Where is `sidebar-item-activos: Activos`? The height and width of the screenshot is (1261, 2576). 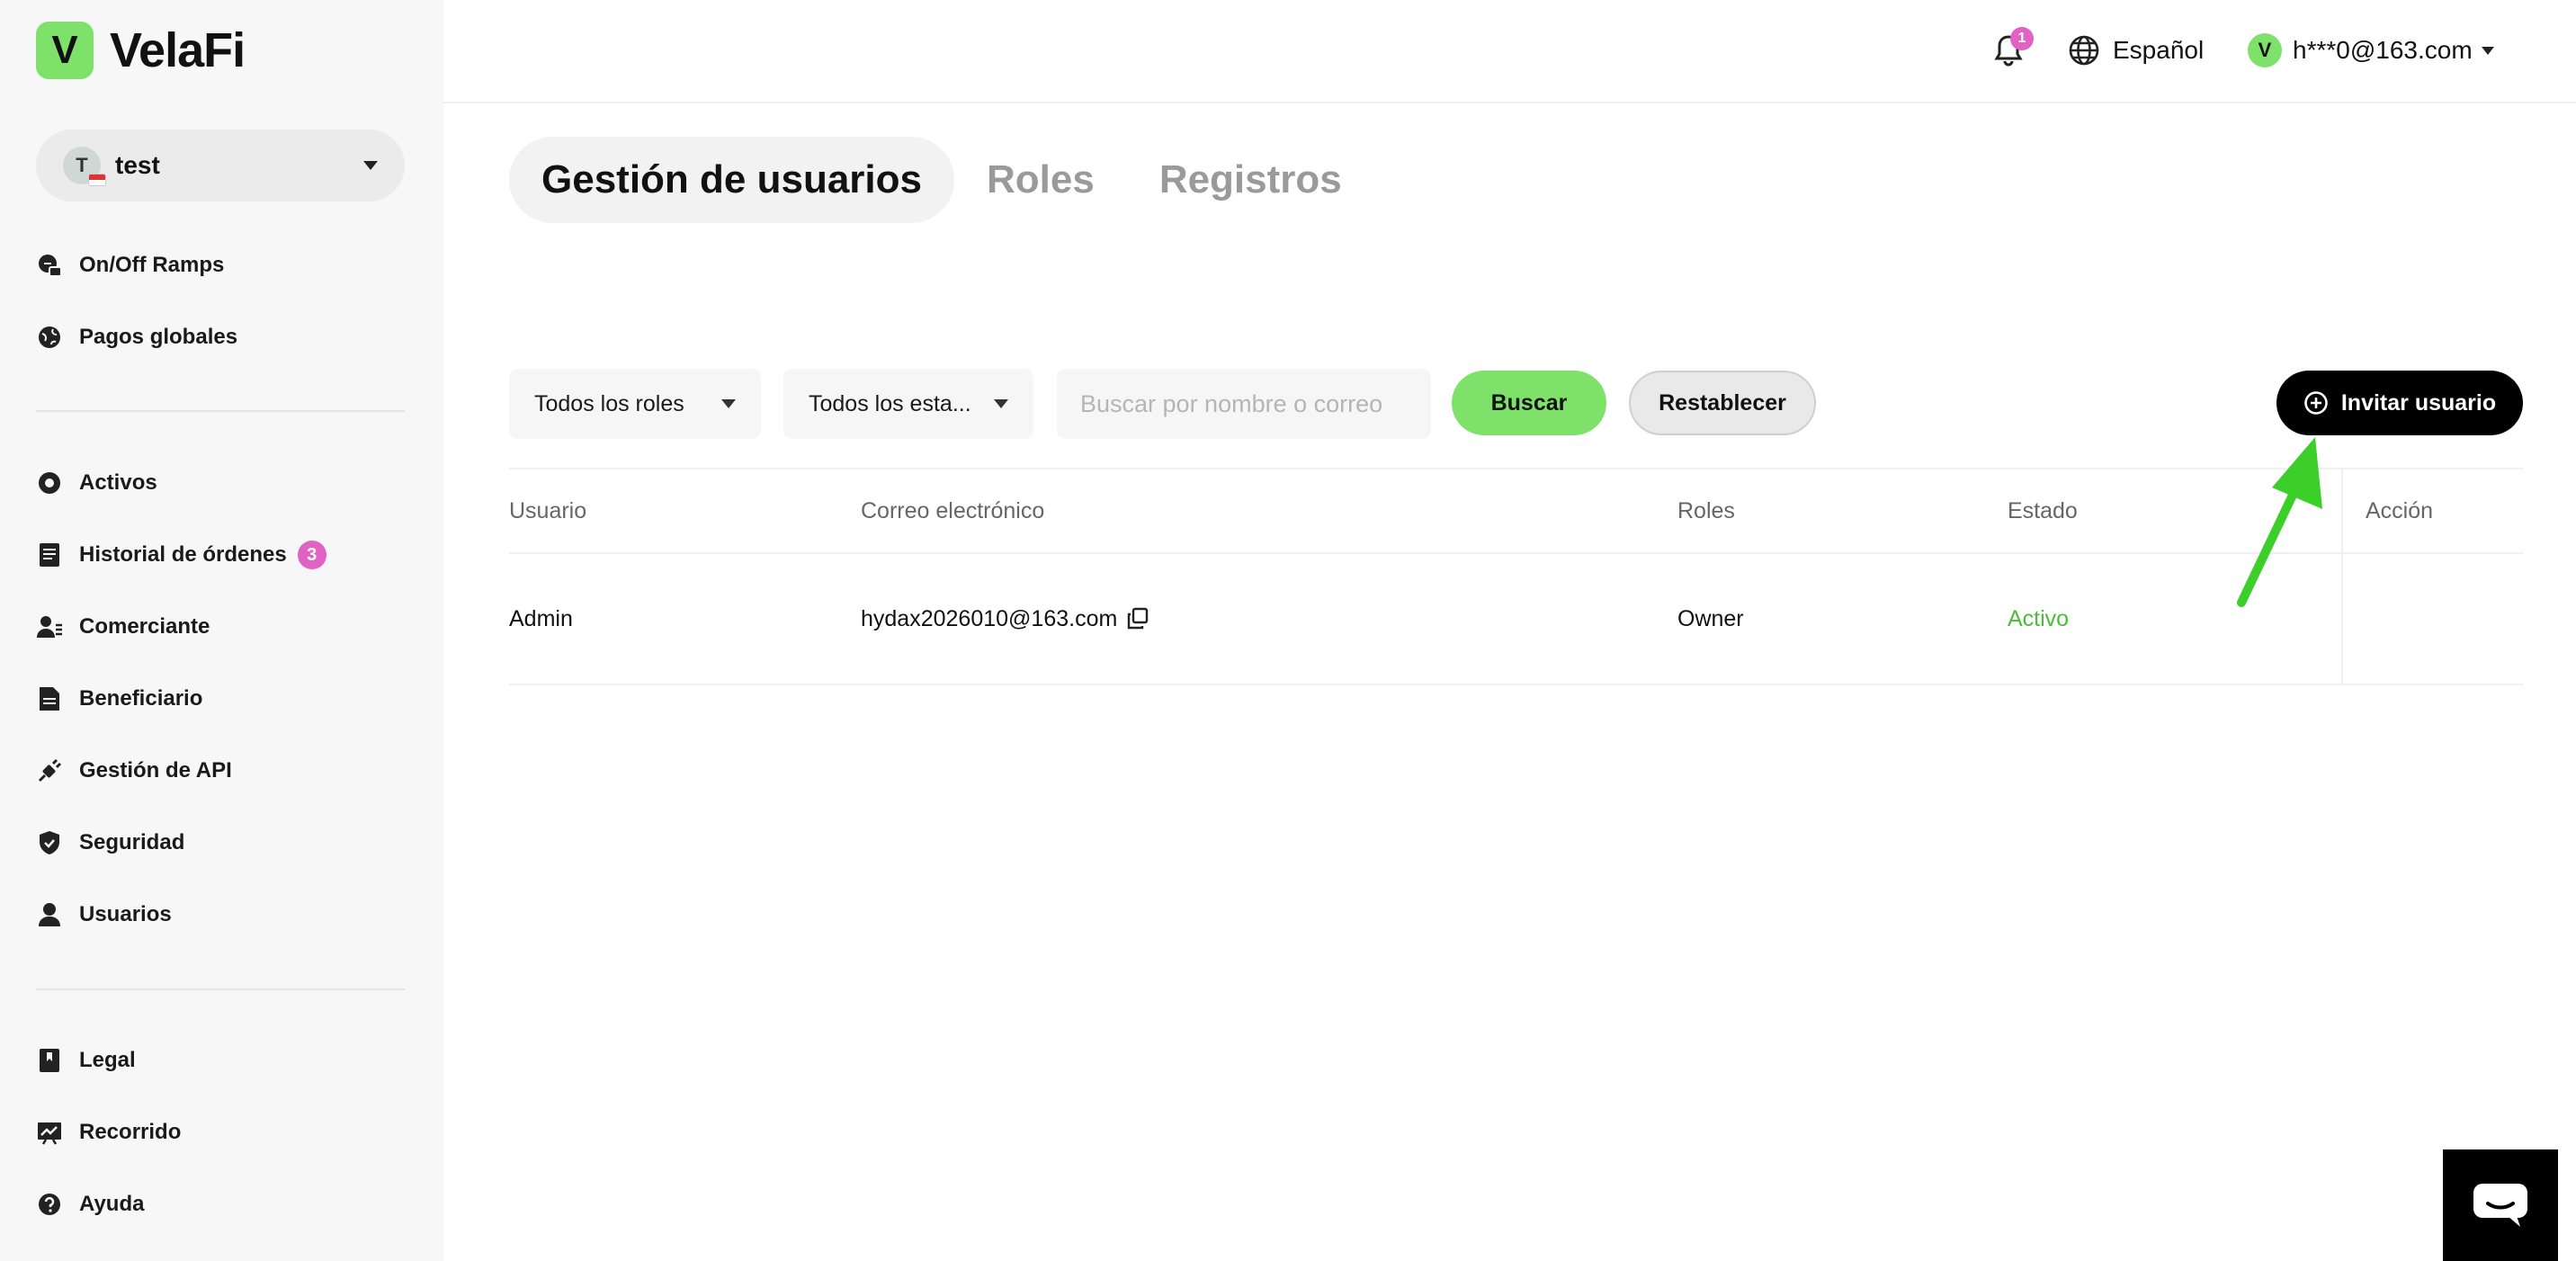
sidebar-item-activos: Activos is located at coordinates (220, 483).